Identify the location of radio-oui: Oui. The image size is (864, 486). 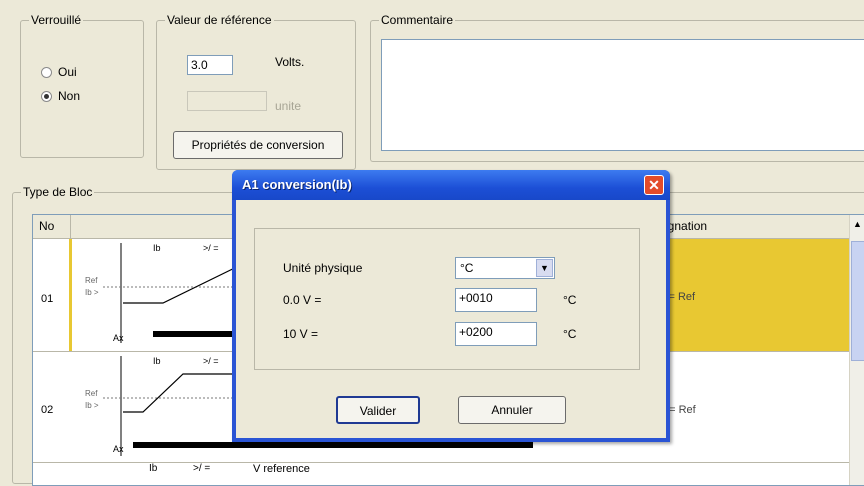
(59, 72).